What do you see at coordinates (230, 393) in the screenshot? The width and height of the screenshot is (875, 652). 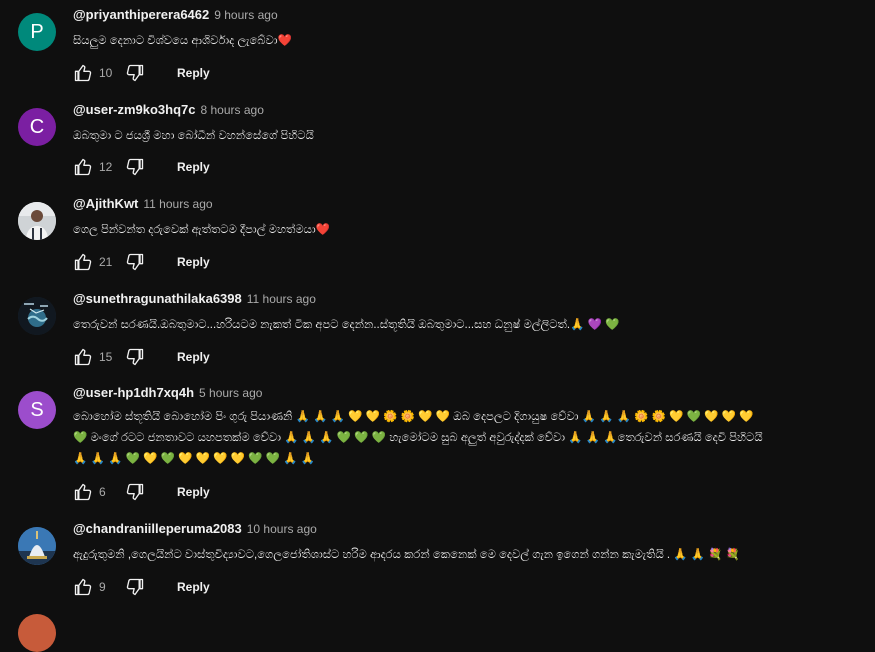 I see `comment-time: 5 hours ago` at bounding box center [230, 393].